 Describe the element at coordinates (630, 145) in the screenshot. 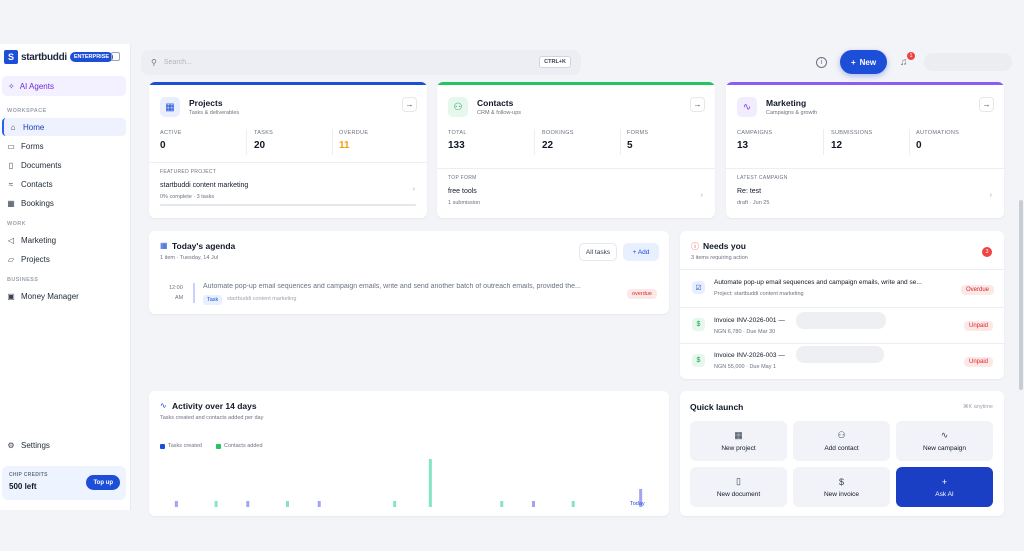

I see `stat-value: 5` at that location.